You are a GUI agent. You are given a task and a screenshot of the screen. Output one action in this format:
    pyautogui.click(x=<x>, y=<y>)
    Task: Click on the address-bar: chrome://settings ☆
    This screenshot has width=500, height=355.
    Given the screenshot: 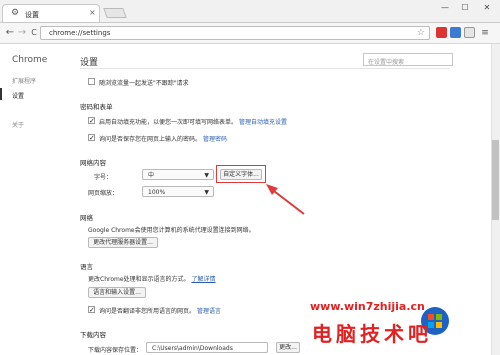 What is the action you would take?
    pyautogui.click(x=235, y=33)
    